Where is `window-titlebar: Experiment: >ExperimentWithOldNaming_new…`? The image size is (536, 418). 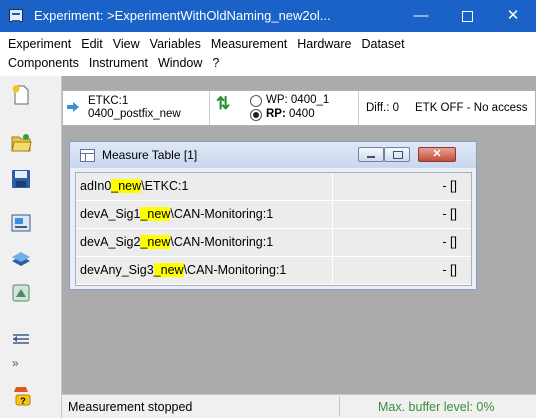 window-titlebar: Experiment: >ExperimentWithOldNaming_new… is located at coordinates (268, 16).